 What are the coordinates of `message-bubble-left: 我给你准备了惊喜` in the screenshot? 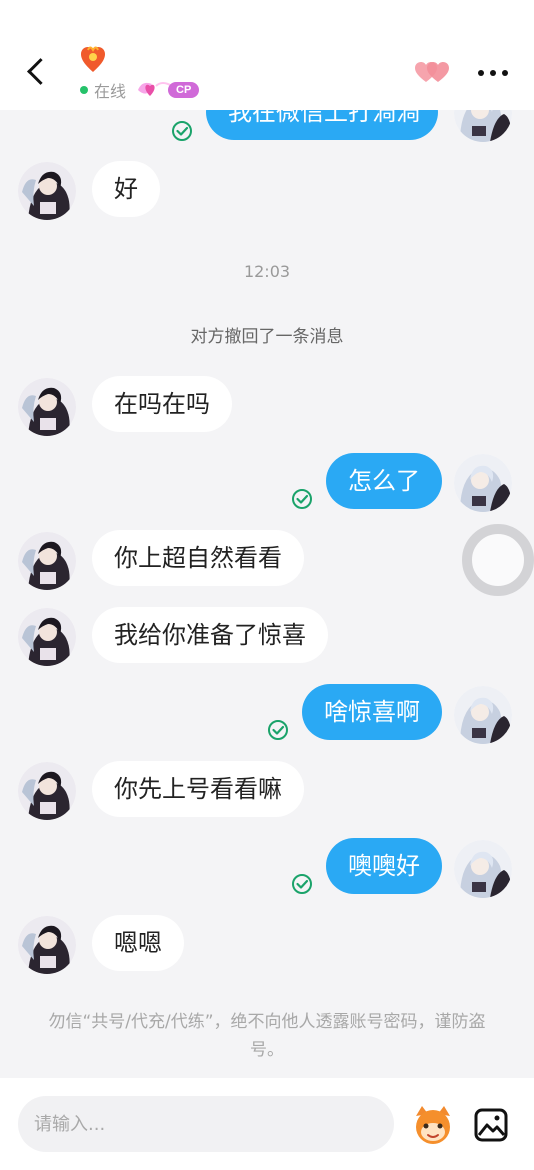 It's located at (210, 635).